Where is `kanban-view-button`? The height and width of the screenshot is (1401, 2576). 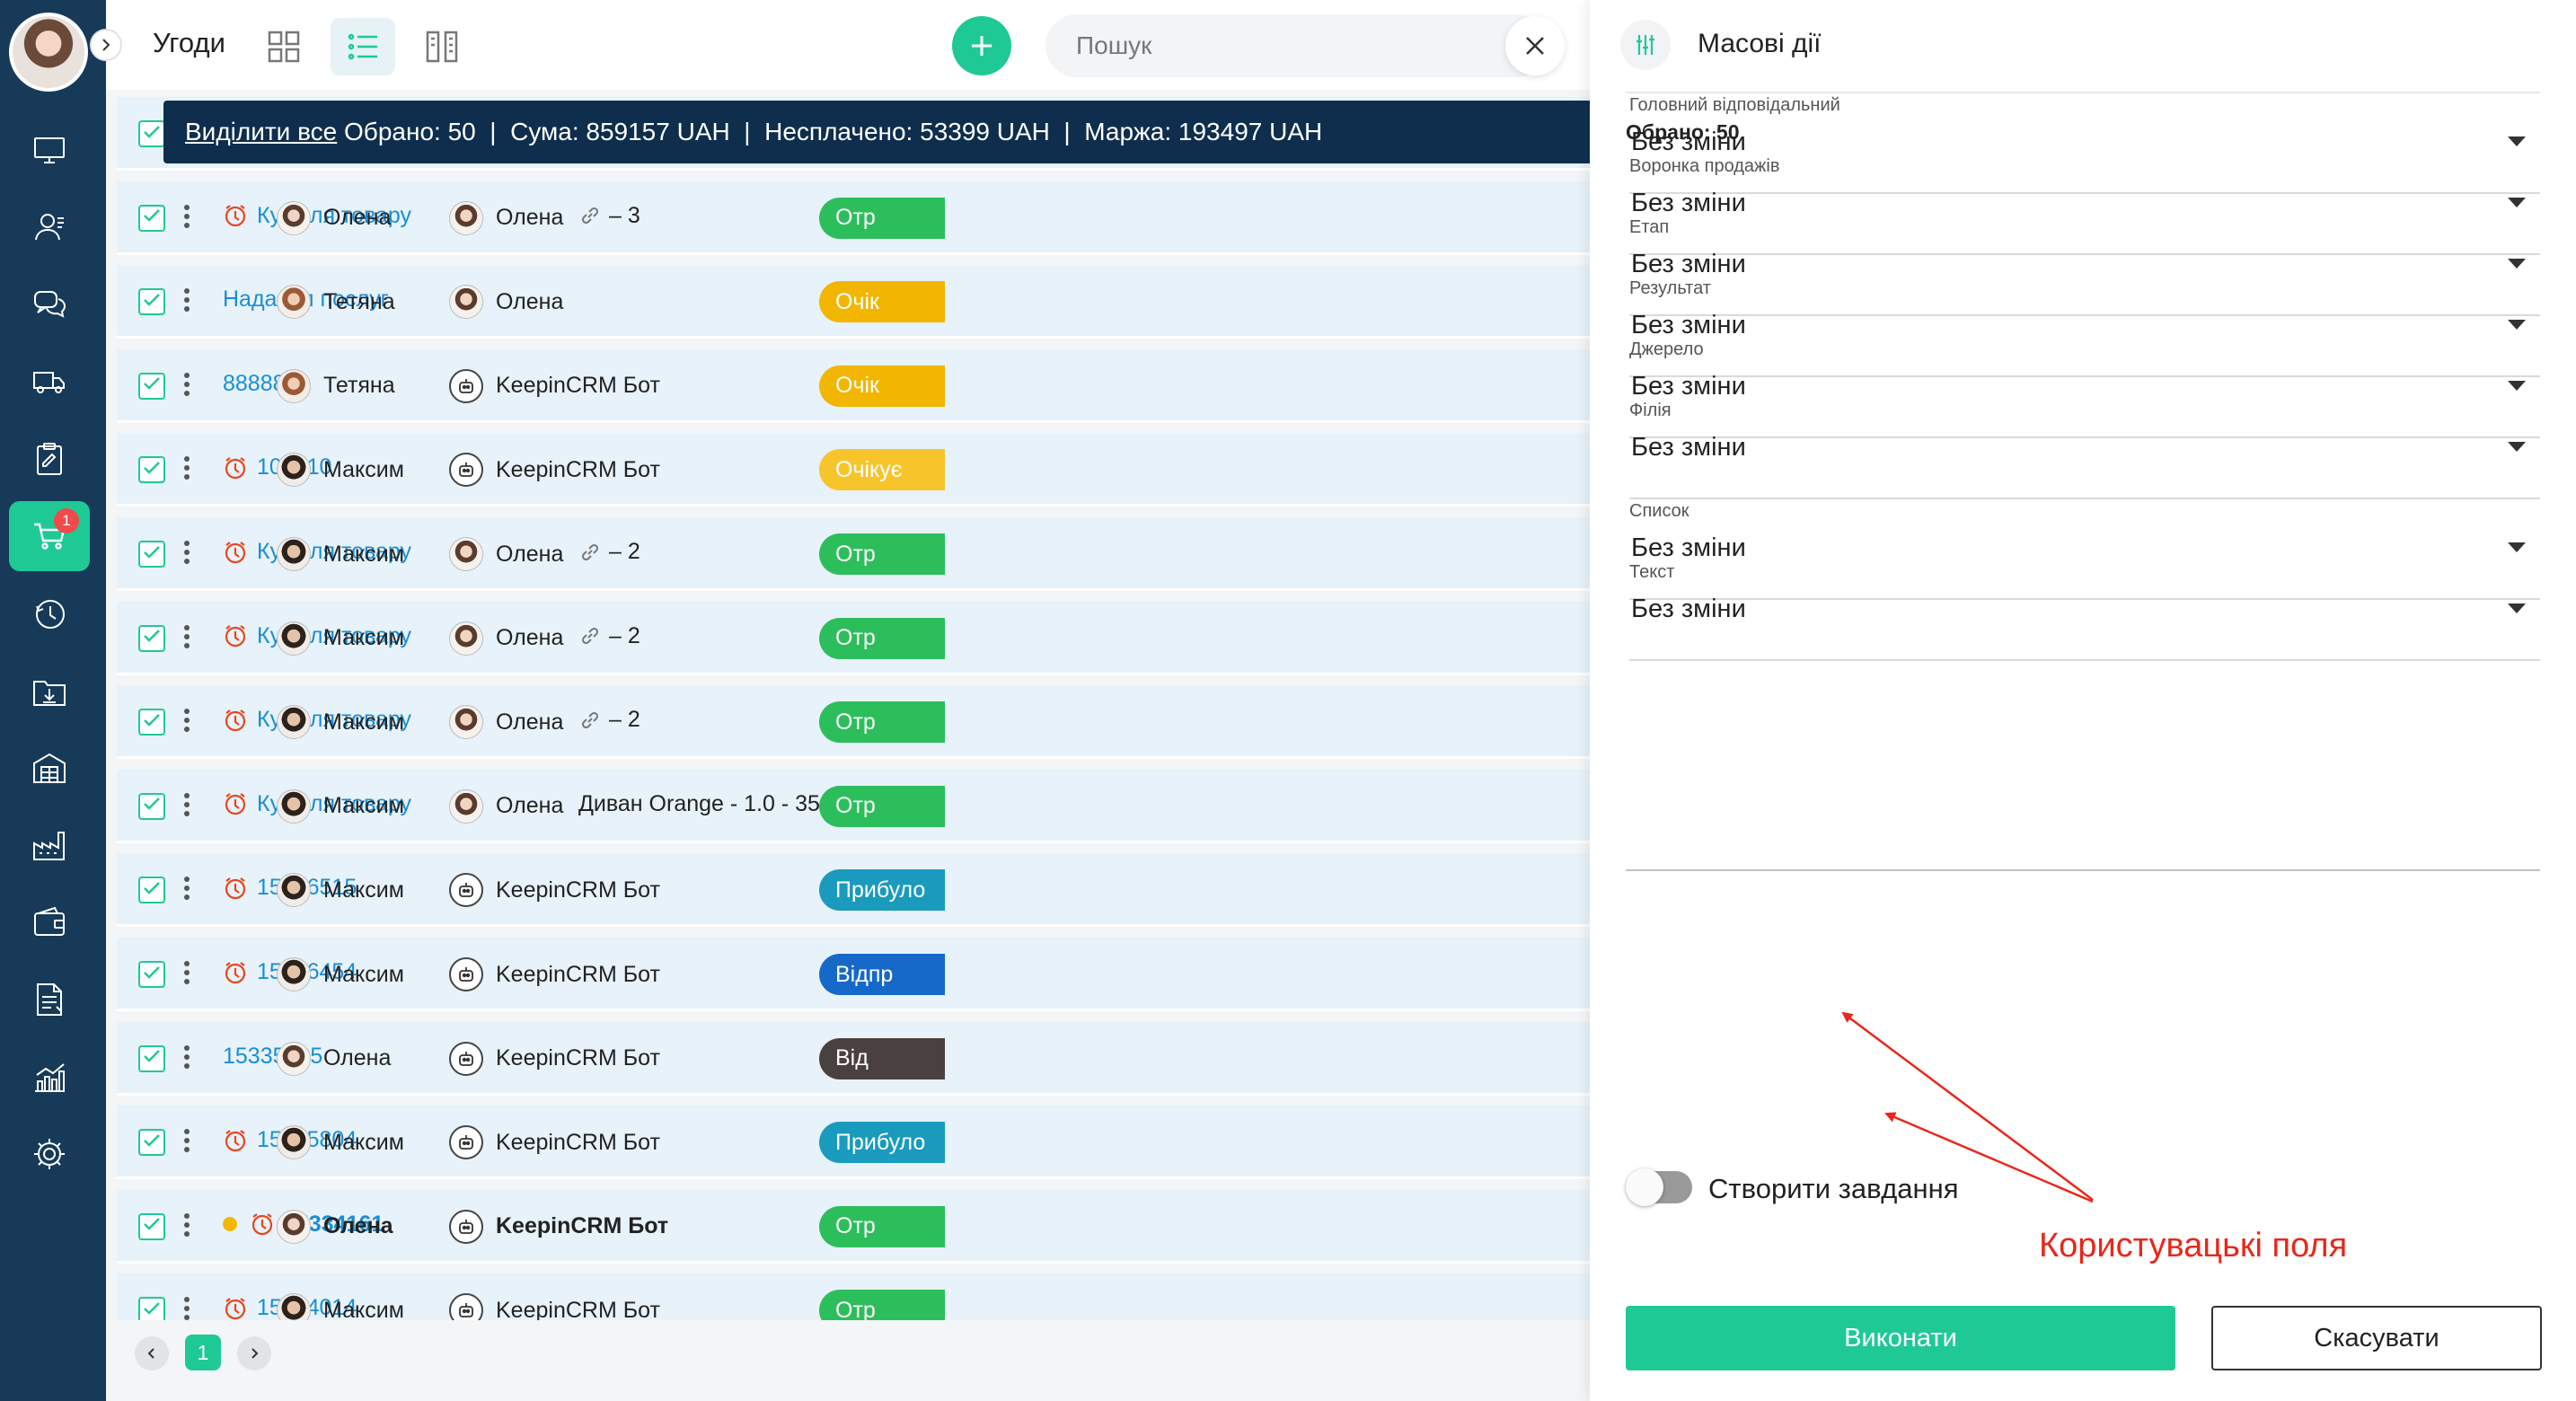 kanban-view-button is located at coordinates (442, 46).